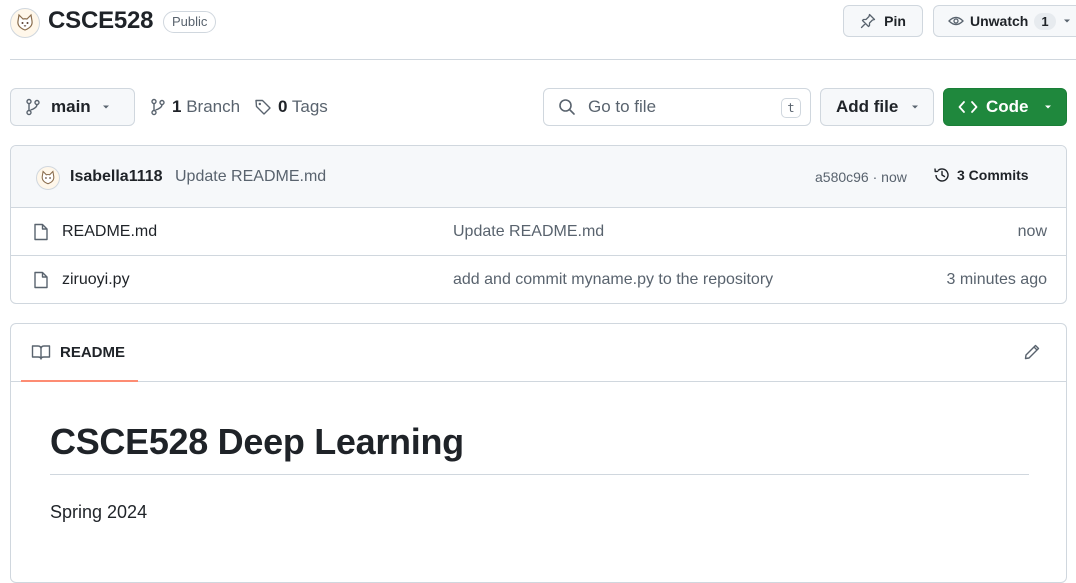  Describe the element at coordinates (941, 175) in the screenshot. I see `history-icon` at that location.